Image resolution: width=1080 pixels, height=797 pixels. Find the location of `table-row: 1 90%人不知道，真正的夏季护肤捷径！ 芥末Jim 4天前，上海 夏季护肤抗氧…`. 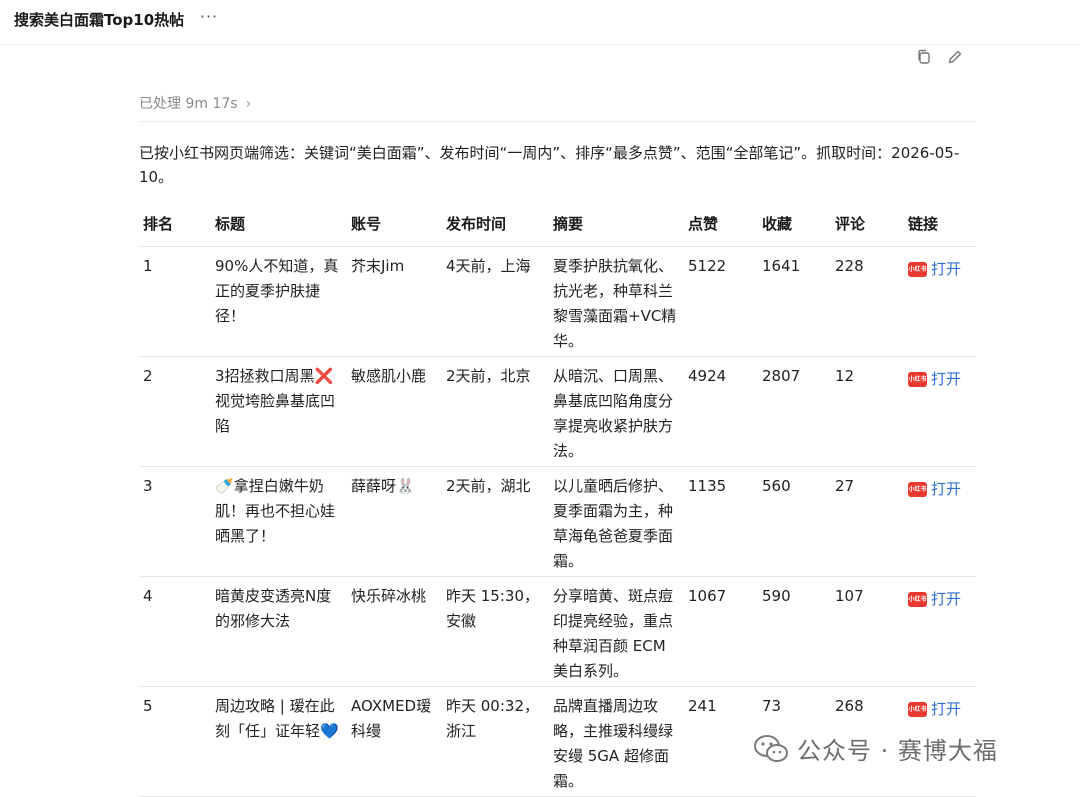

table-row: 1 90%人不知道，真正的夏季护肤捷径！ 芥末Jim 4天前，上海 夏季护肤抗氧… is located at coordinates (557, 301).